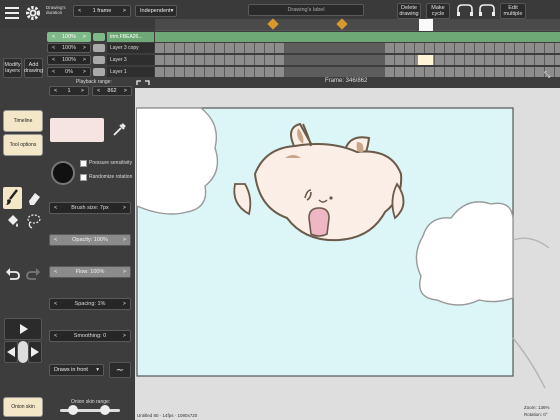 The height and width of the screenshot is (420, 560). I want to click on cat-tongue, so click(319, 222).